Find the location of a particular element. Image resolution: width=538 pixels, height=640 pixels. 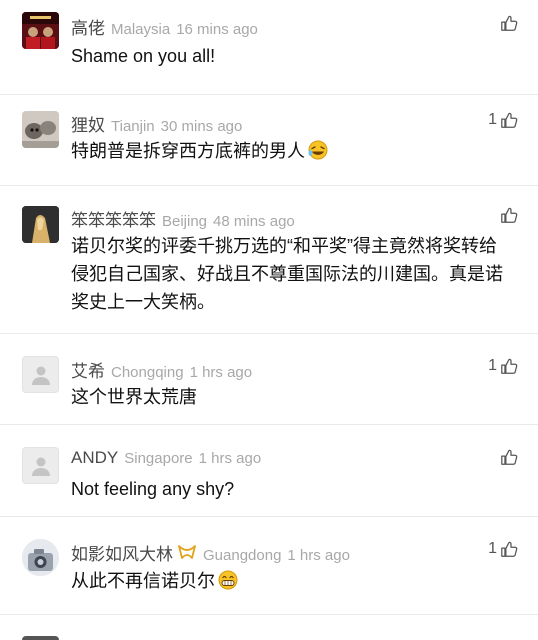

laughing-emoji-icon is located at coordinates (318, 150).